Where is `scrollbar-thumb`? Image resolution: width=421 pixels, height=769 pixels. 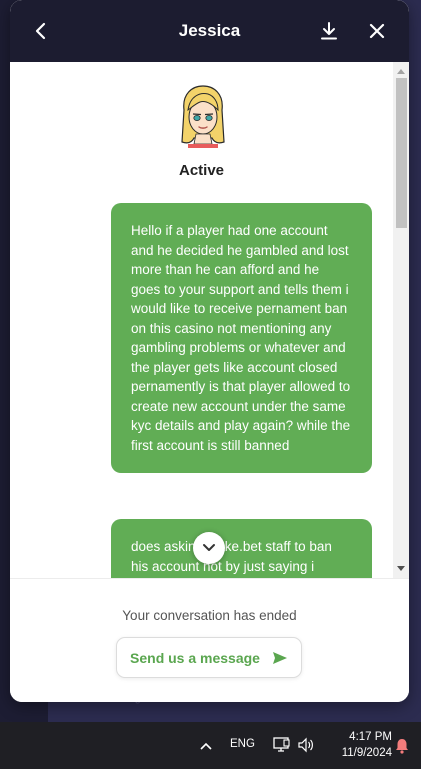
scrollbar-thumb is located at coordinates (401, 153).